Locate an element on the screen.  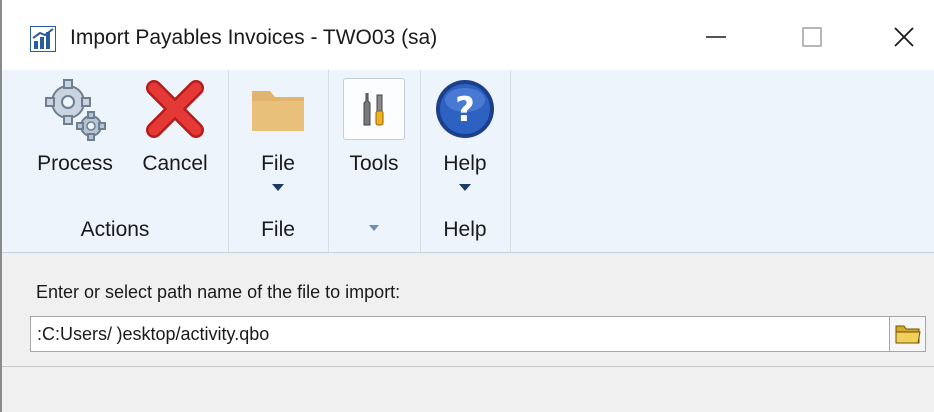
tools-button: Tools is located at coordinates (374, 126).